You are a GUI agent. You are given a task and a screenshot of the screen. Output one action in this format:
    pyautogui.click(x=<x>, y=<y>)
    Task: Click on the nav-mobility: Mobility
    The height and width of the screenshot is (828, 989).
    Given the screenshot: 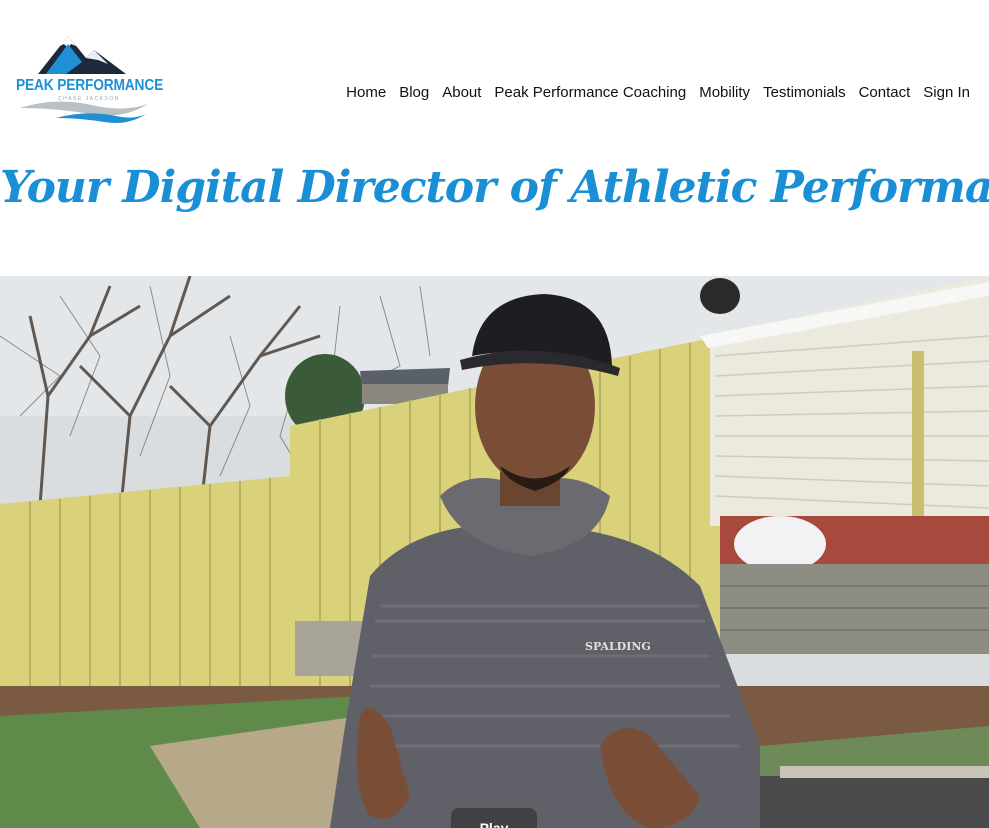 What is the action you would take?
    pyautogui.click(x=724, y=92)
    